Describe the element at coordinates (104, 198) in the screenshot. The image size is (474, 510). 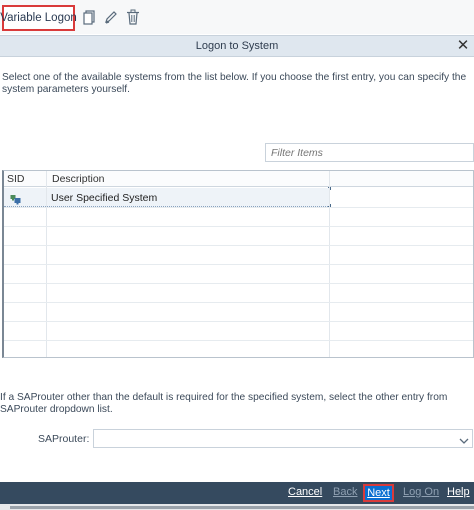
I see `row-description: User Specified System` at that location.